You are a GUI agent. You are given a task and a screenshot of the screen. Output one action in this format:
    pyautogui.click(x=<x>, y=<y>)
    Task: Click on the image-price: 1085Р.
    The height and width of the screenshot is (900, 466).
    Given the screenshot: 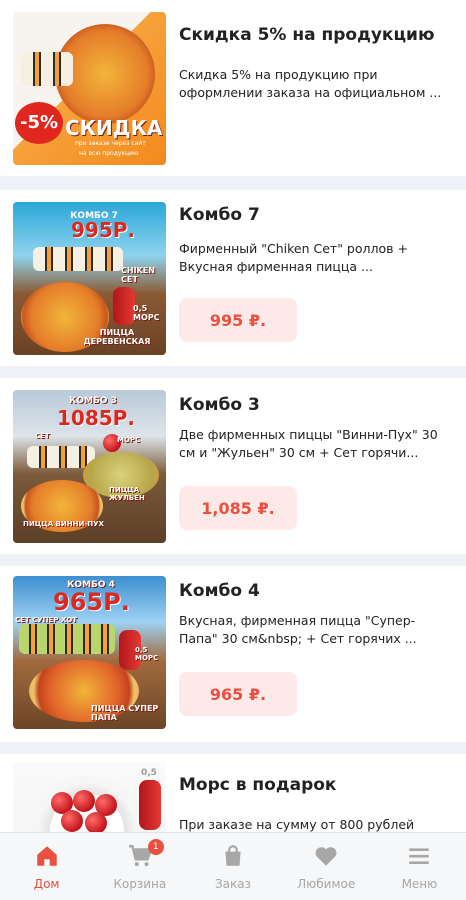 What is the action you would take?
    pyautogui.click(x=96, y=418)
    